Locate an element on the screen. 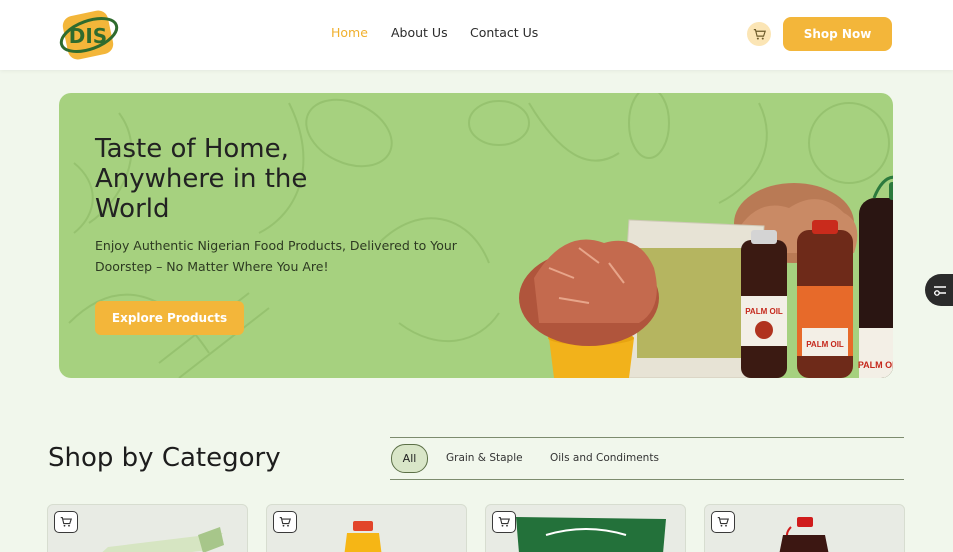 This screenshot has height=552, width=953. palm-oil-label-1: PALM OIL is located at coordinates (764, 311).